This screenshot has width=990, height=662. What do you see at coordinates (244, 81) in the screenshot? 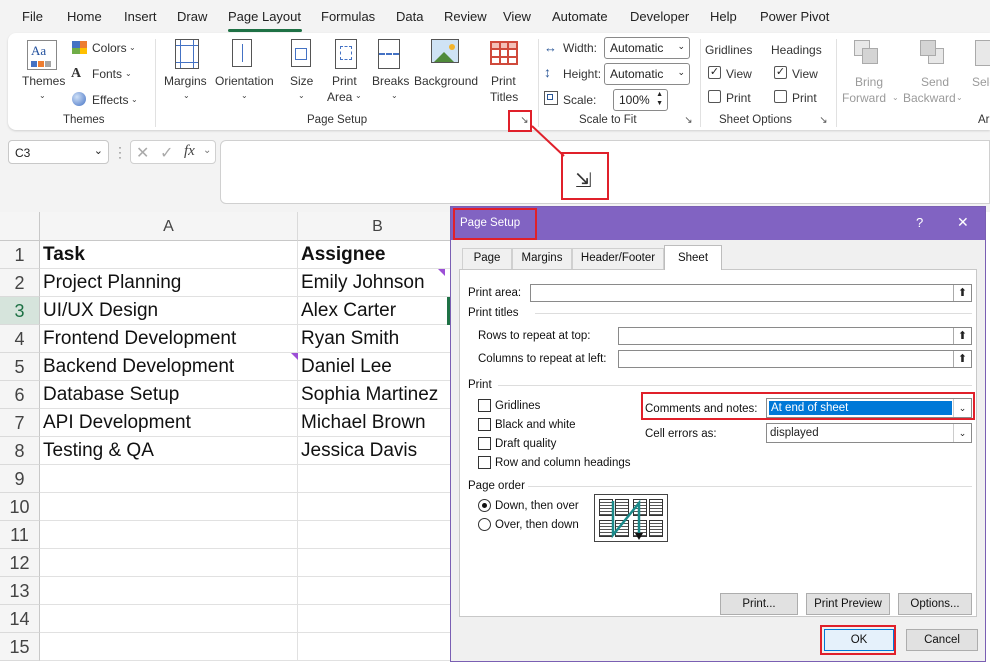
I see `orientation-button: Orientation` at bounding box center [244, 81].